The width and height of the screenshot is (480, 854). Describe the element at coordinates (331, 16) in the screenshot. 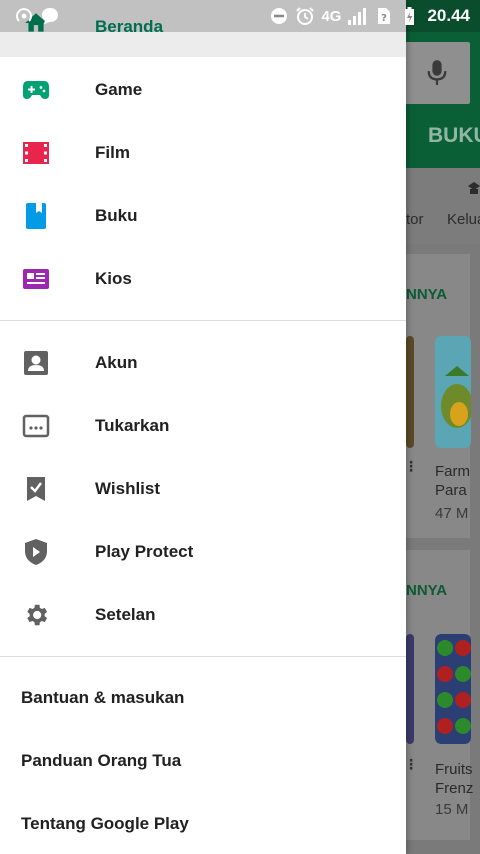

I see `network-type-label: 4G` at that location.